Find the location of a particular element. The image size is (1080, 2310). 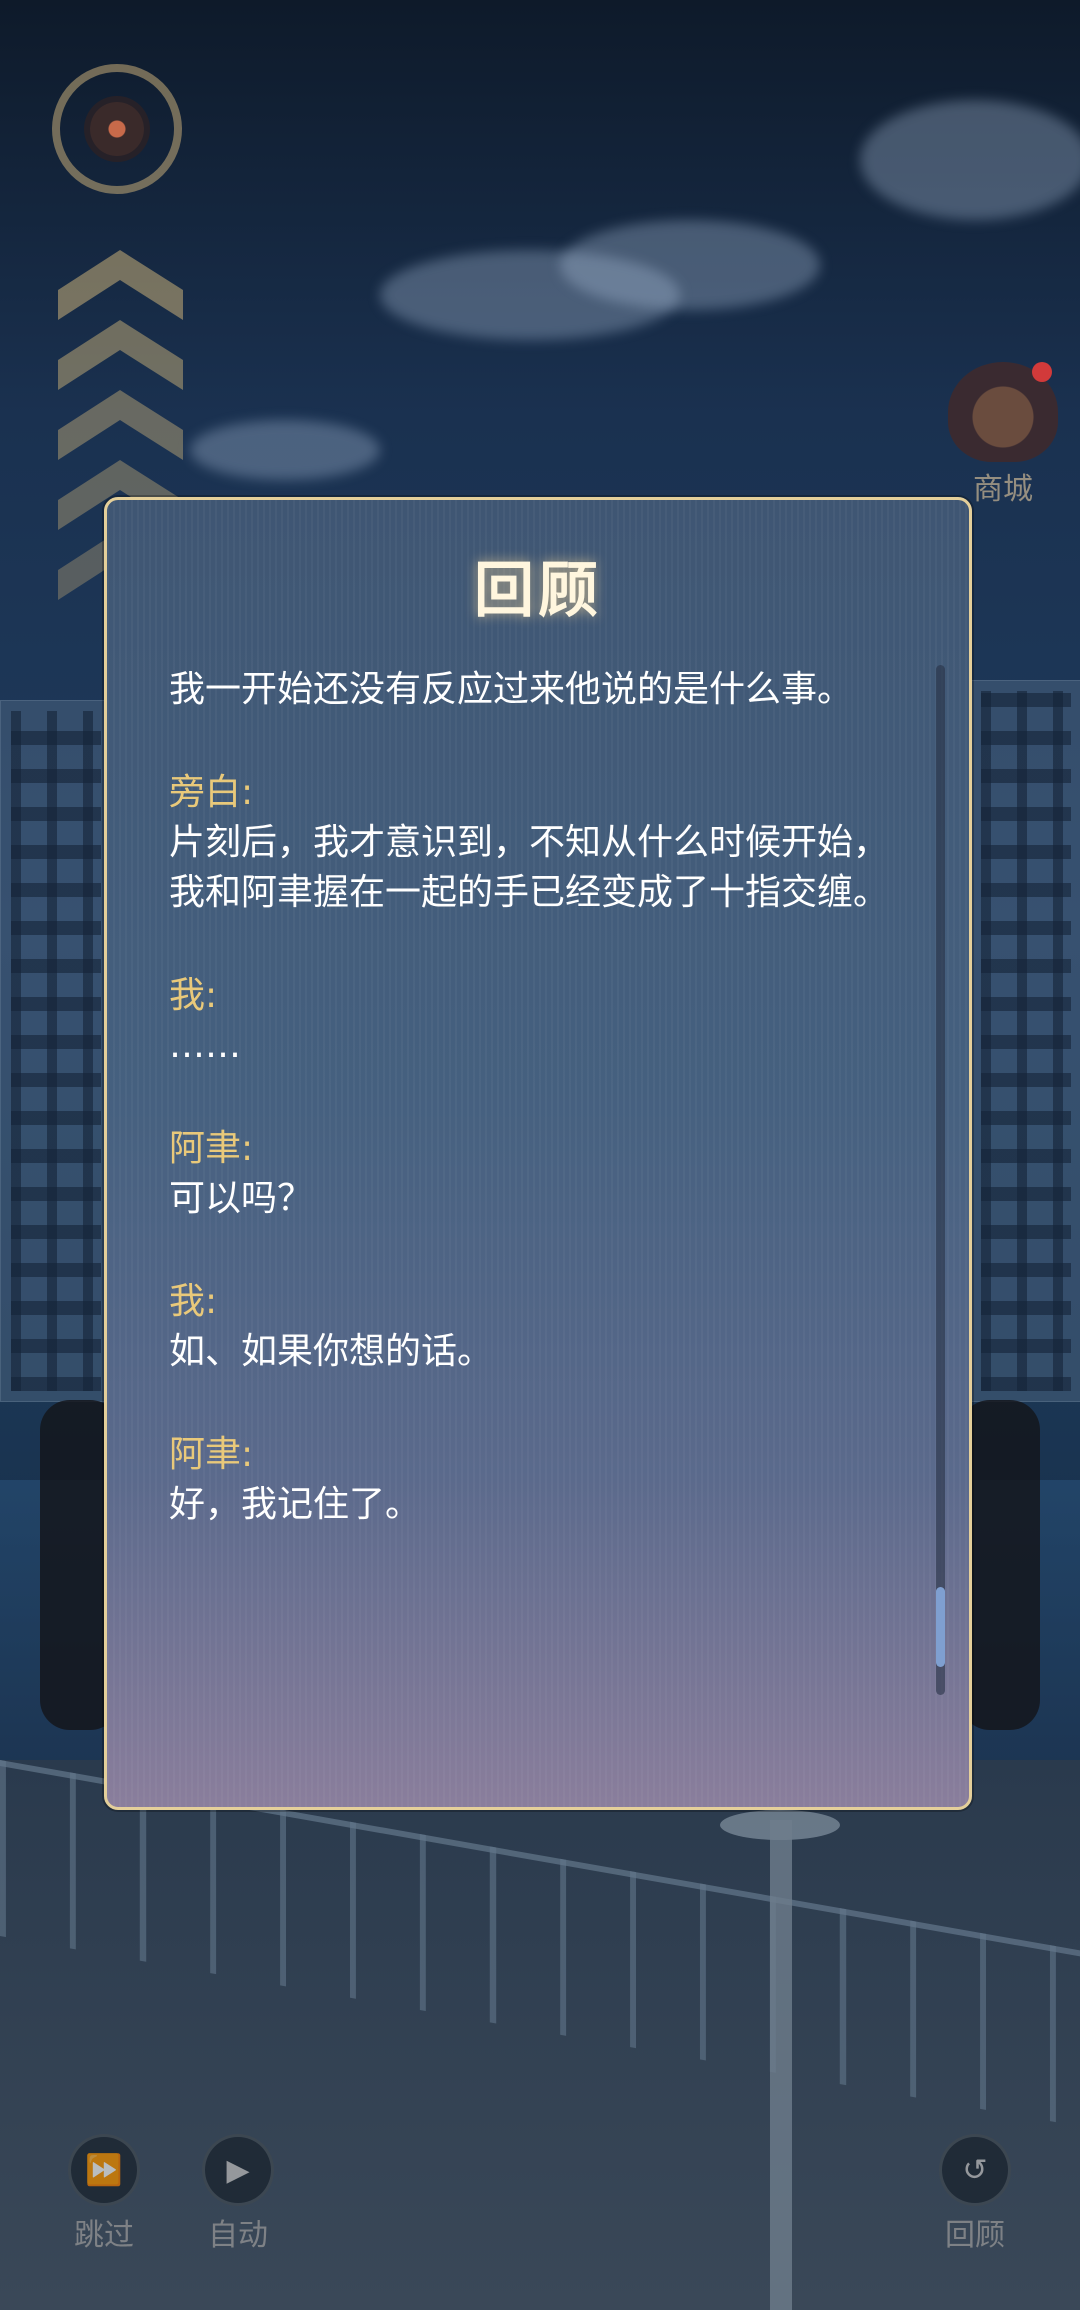

entry-text: 片刻后，我才意识到，不知从什么时候开始，我和阿聿握在一起的手已经变成了十指交缠。 is located at coordinates (529, 867).